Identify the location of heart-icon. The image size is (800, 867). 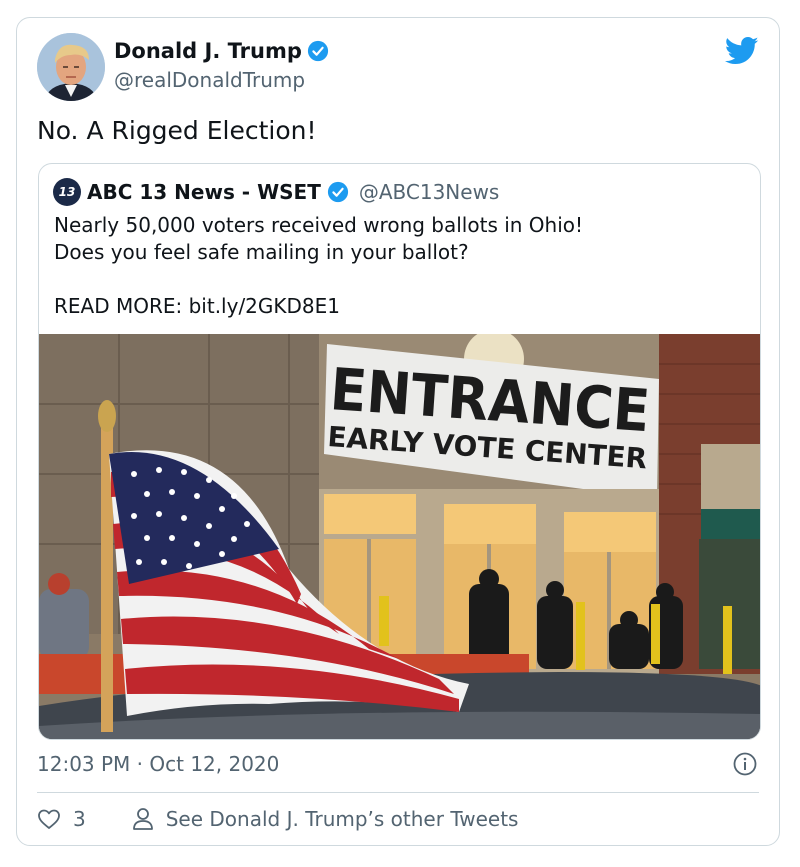
(49, 819).